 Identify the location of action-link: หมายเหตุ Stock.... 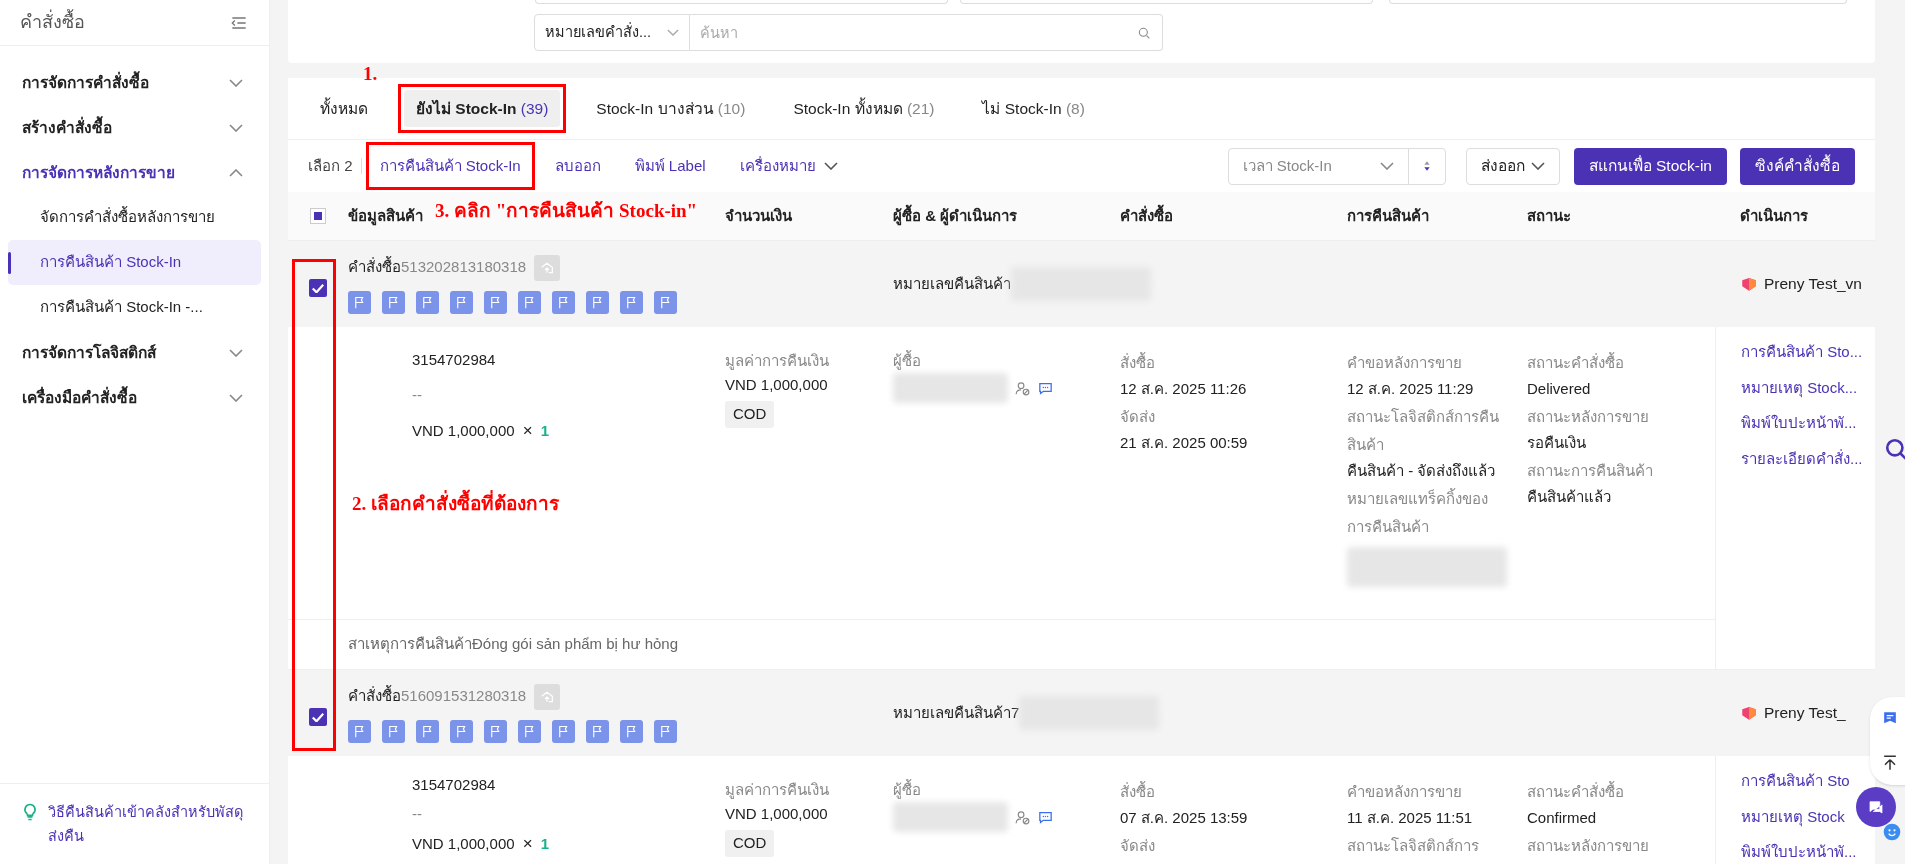
(1799, 387).